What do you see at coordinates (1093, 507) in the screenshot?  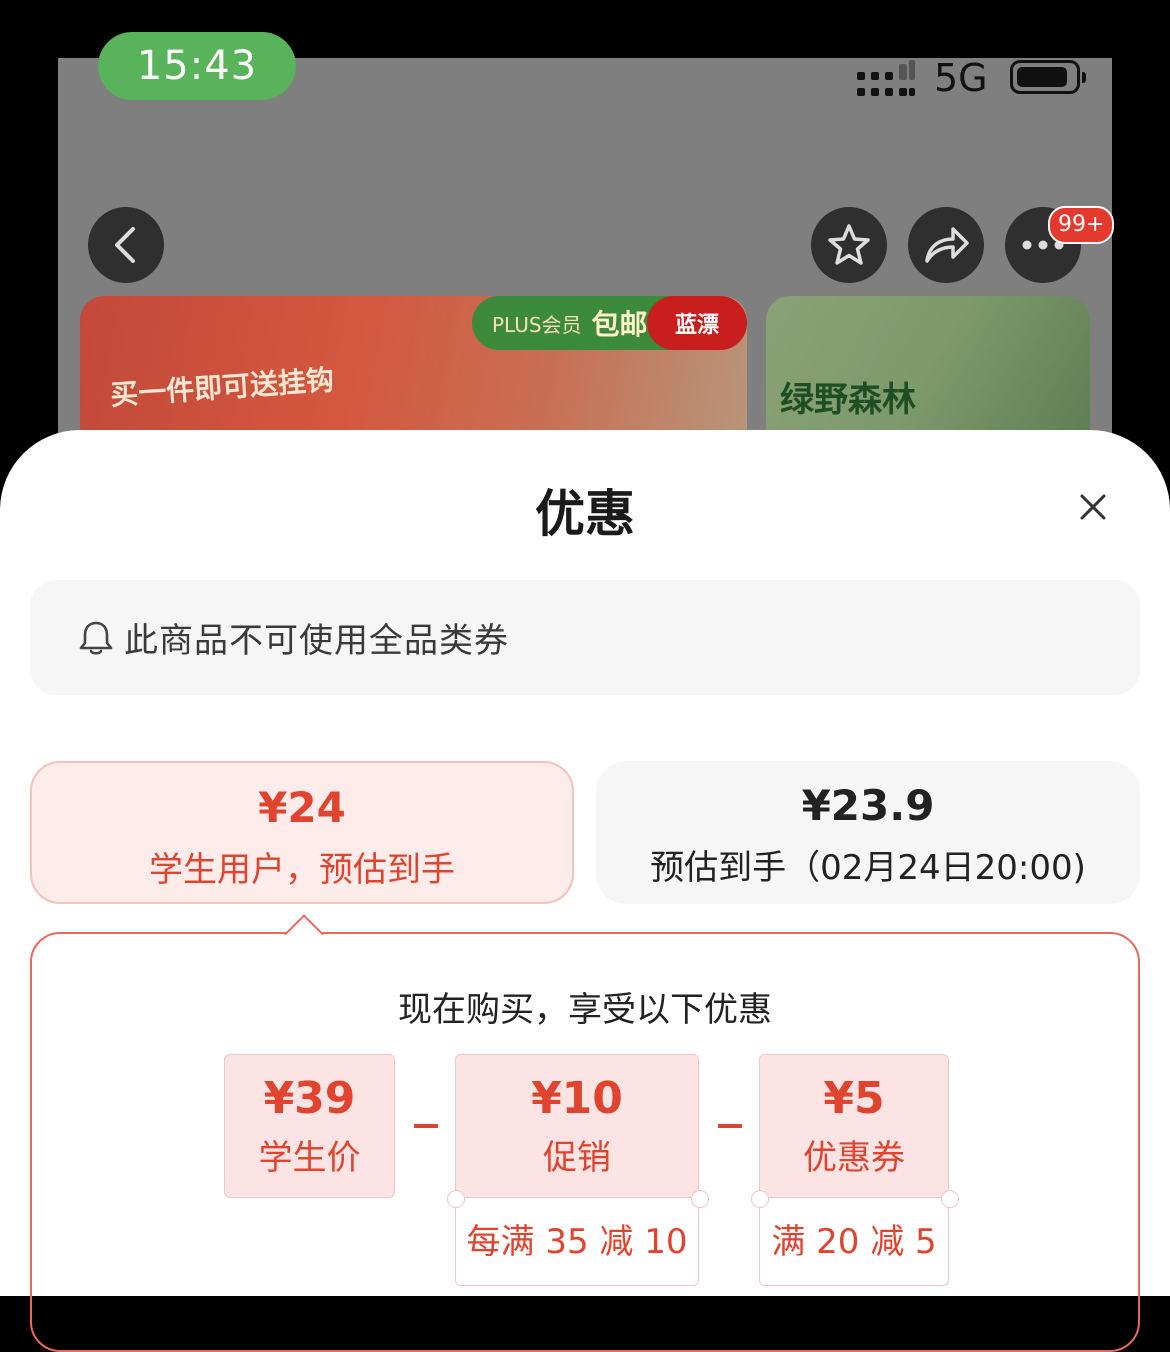 I see `close-icon` at bounding box center [1093, 507].